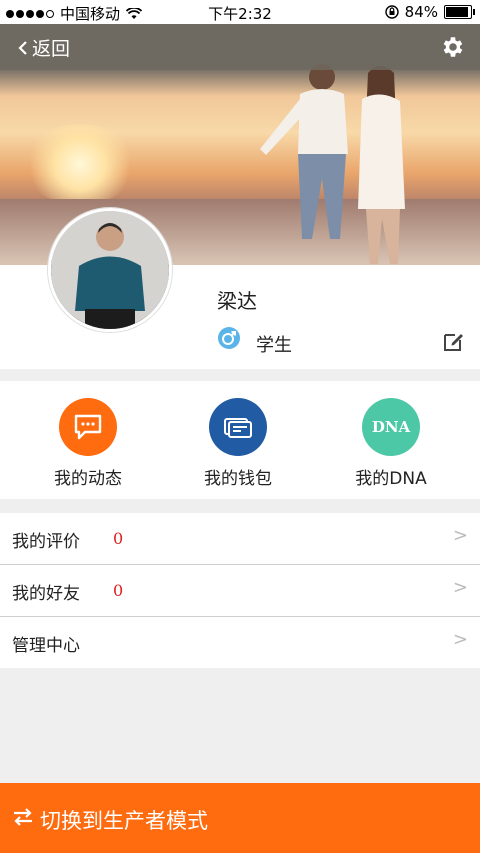  What do you see at coordinates (124, 821) in the screenshot?
I see `switch-mode-label: 切换到生产者模式` at bounding box center [124, 821].